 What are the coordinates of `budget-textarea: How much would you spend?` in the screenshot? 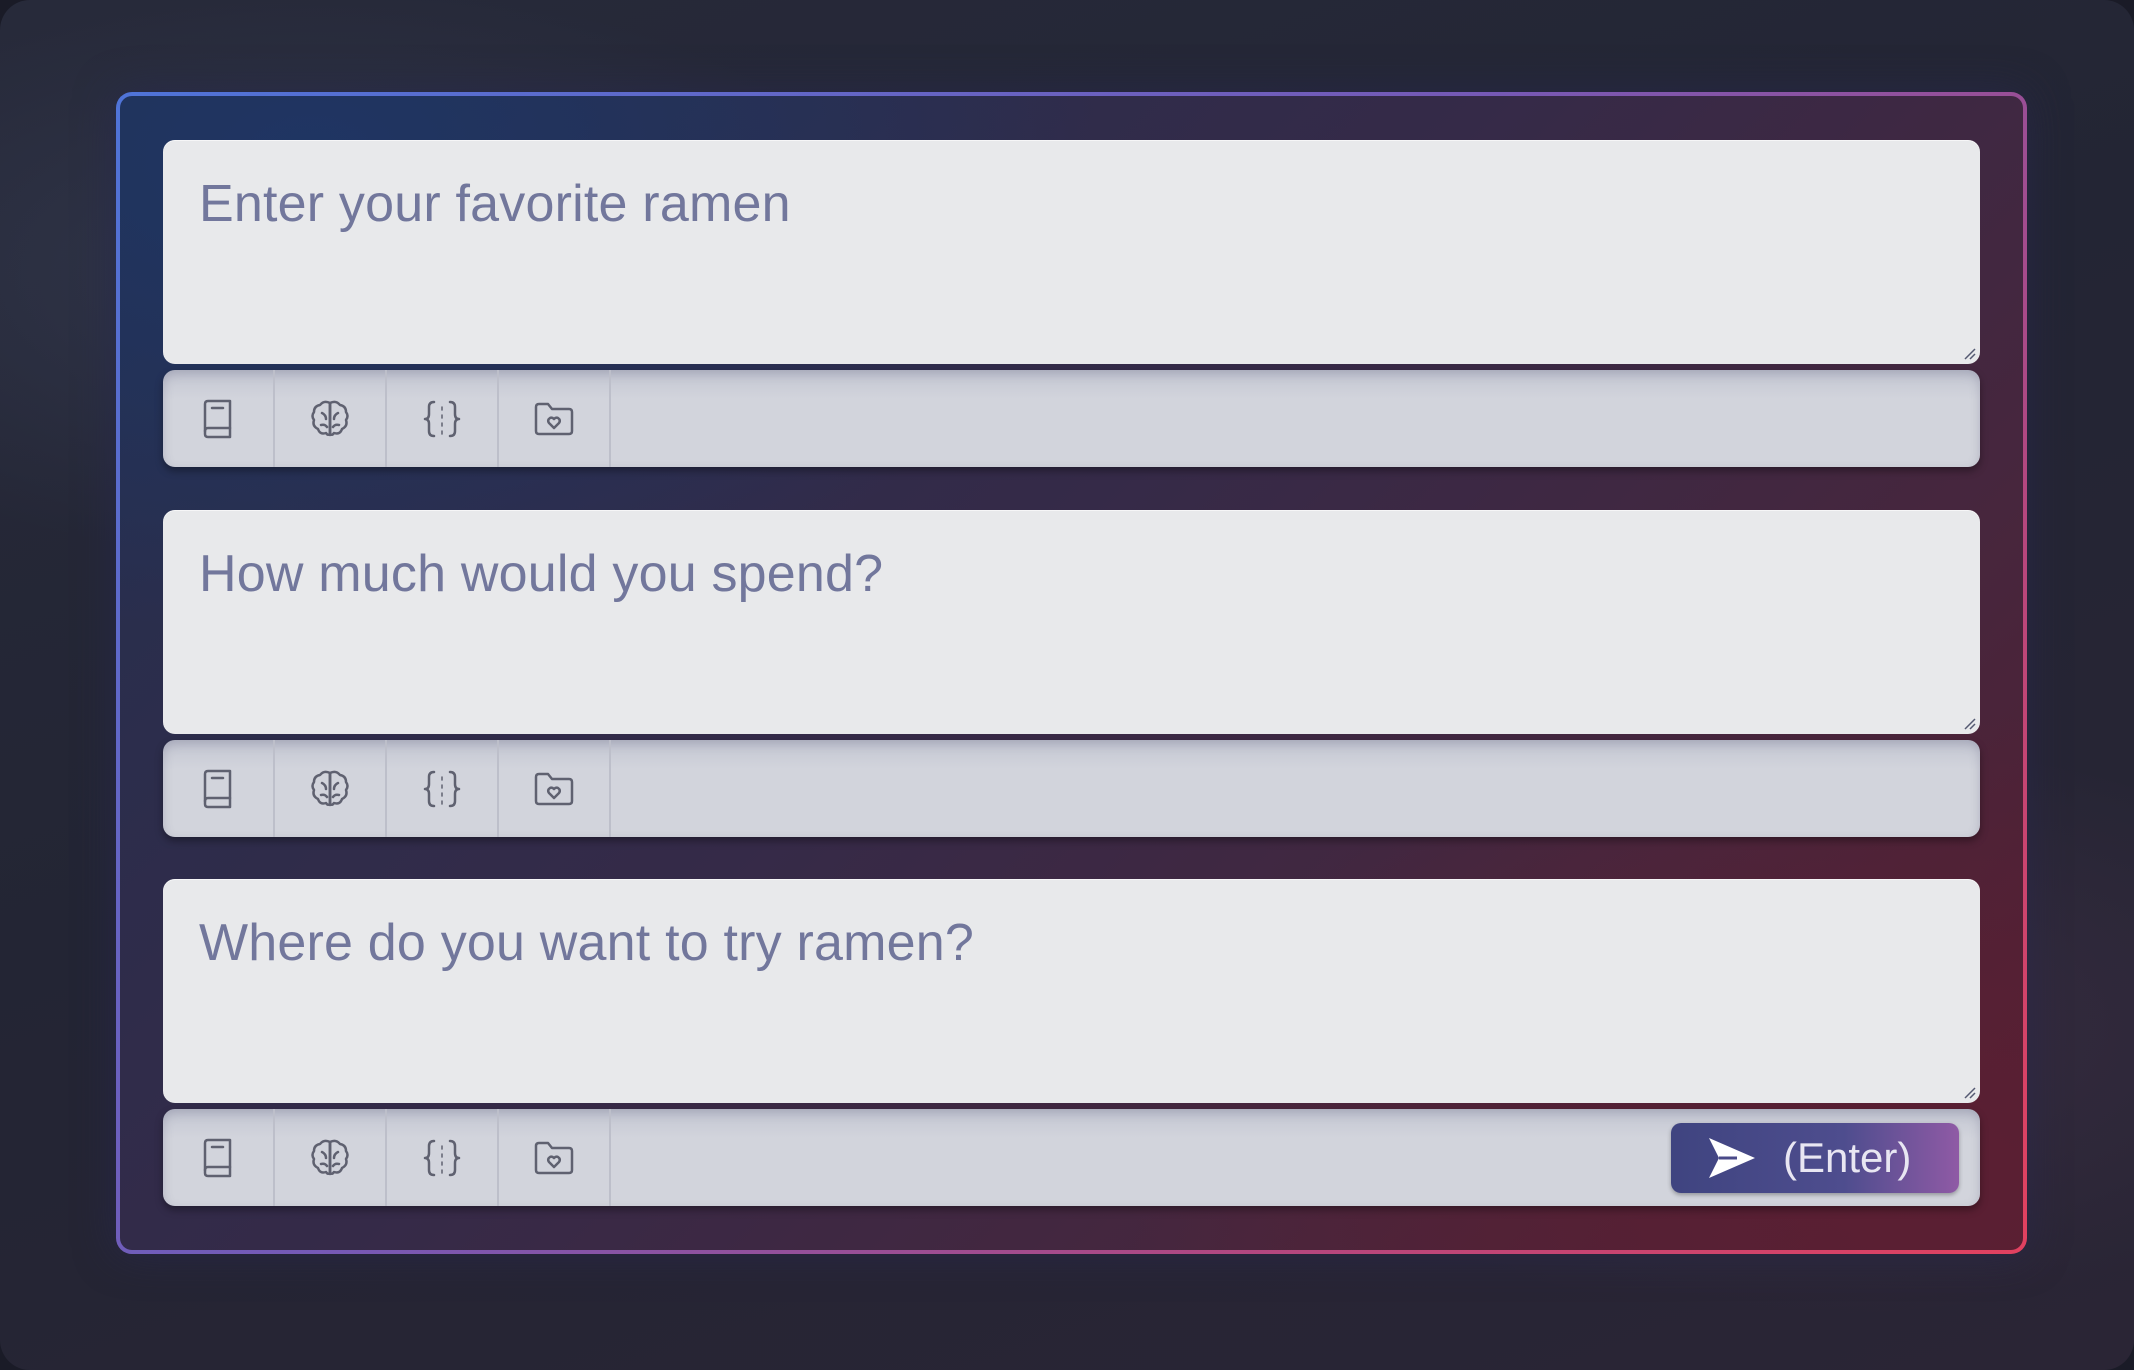 It's located at (1071, 622).